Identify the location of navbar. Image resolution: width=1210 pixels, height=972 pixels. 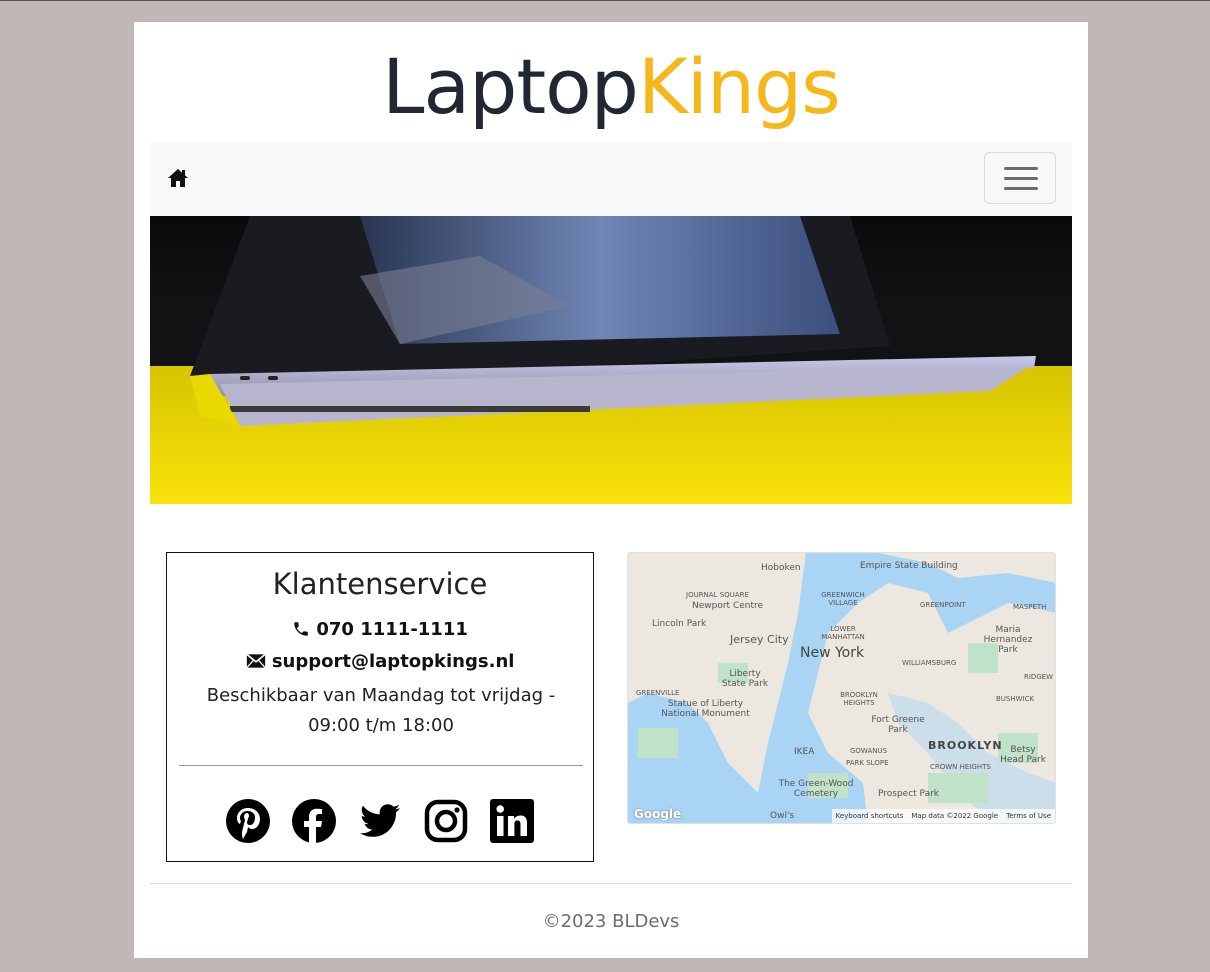
(611, 179).